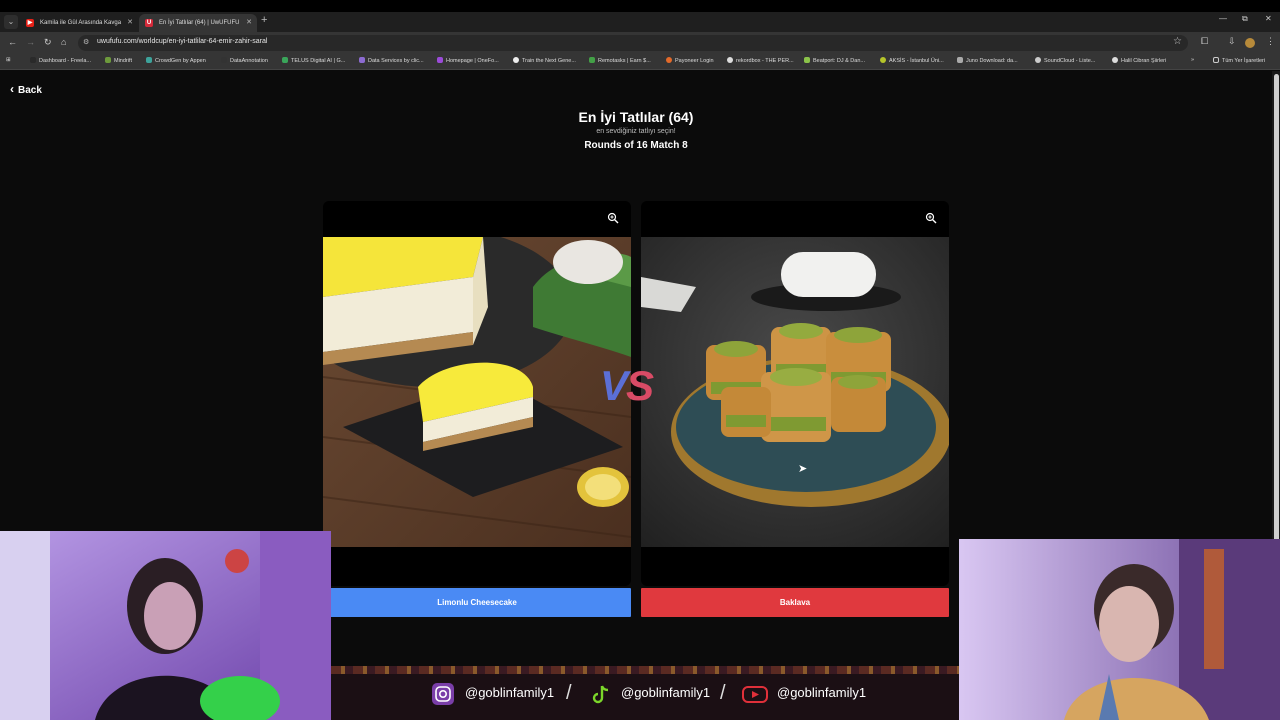 This screenshot has height=720, width=1280. Describe the element at coordinates (636, 131) in the screenshot. I see `page-subtitle: en sevdiğiniz tatlıyı seçin!` at that location.